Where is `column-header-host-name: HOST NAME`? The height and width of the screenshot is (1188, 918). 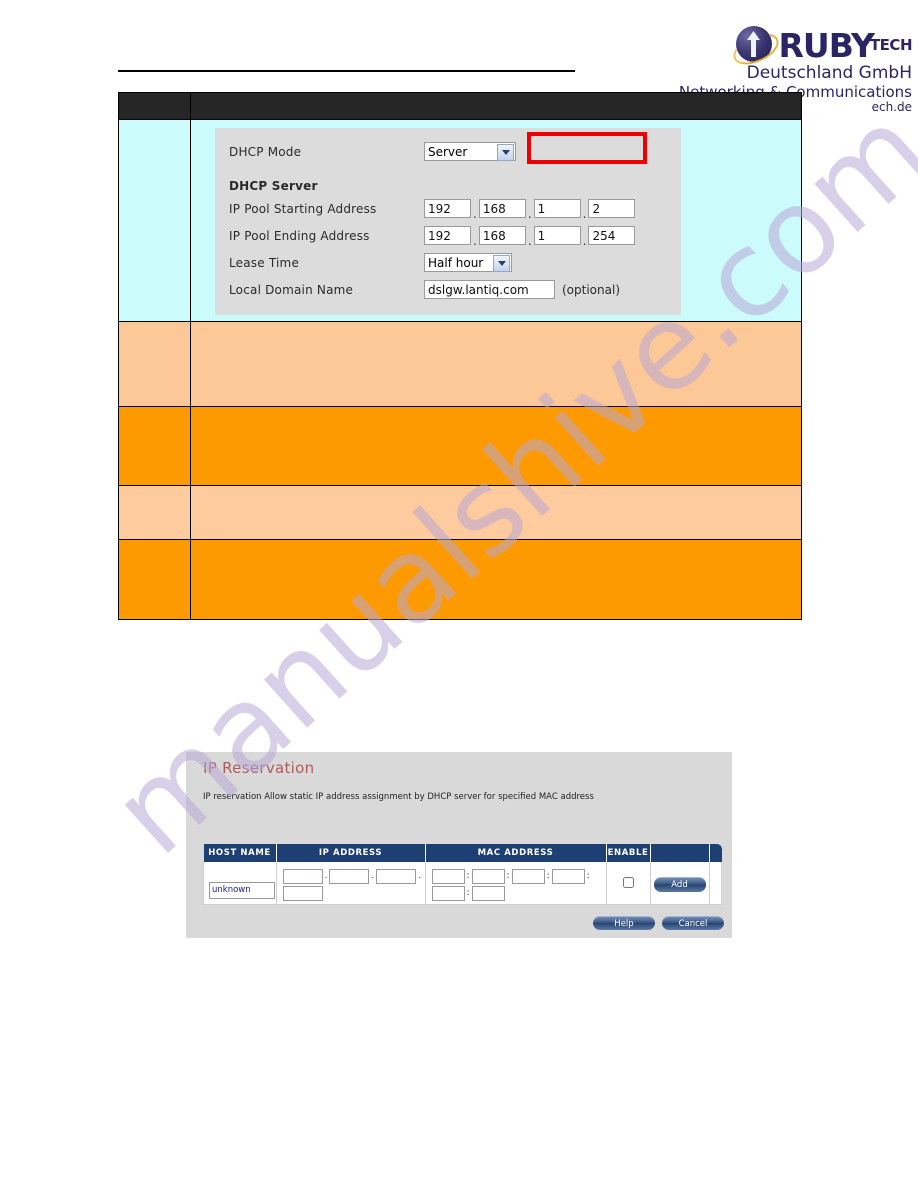
column-header-host-name: HOST NAME is located at coordinates (240, 853).